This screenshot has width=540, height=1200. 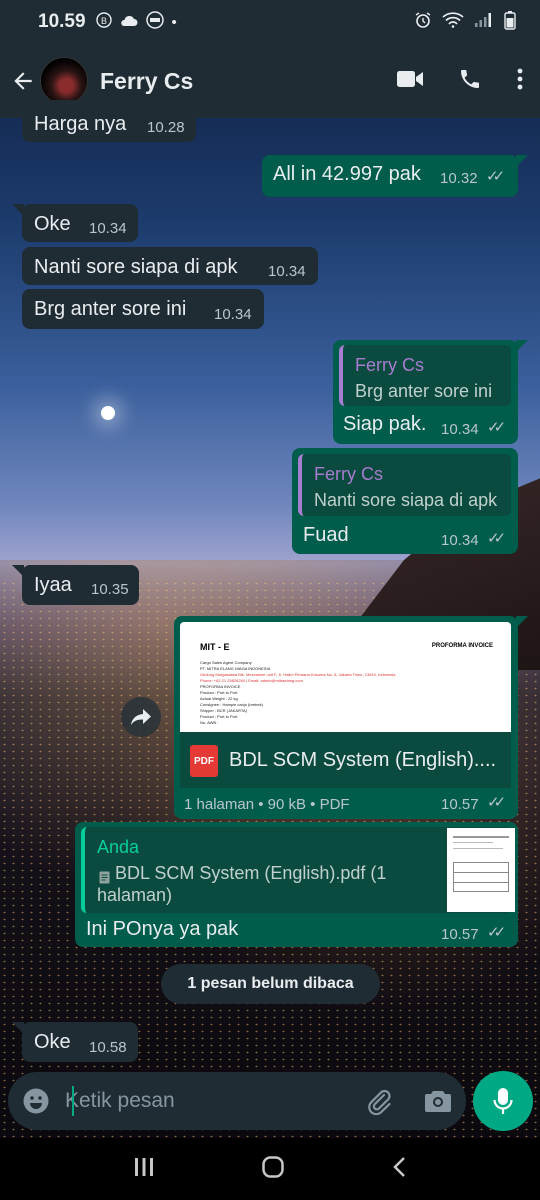 I want to click on document-meta: 1 halaman • 90 kB • PDF, so click(x=267, y=804).